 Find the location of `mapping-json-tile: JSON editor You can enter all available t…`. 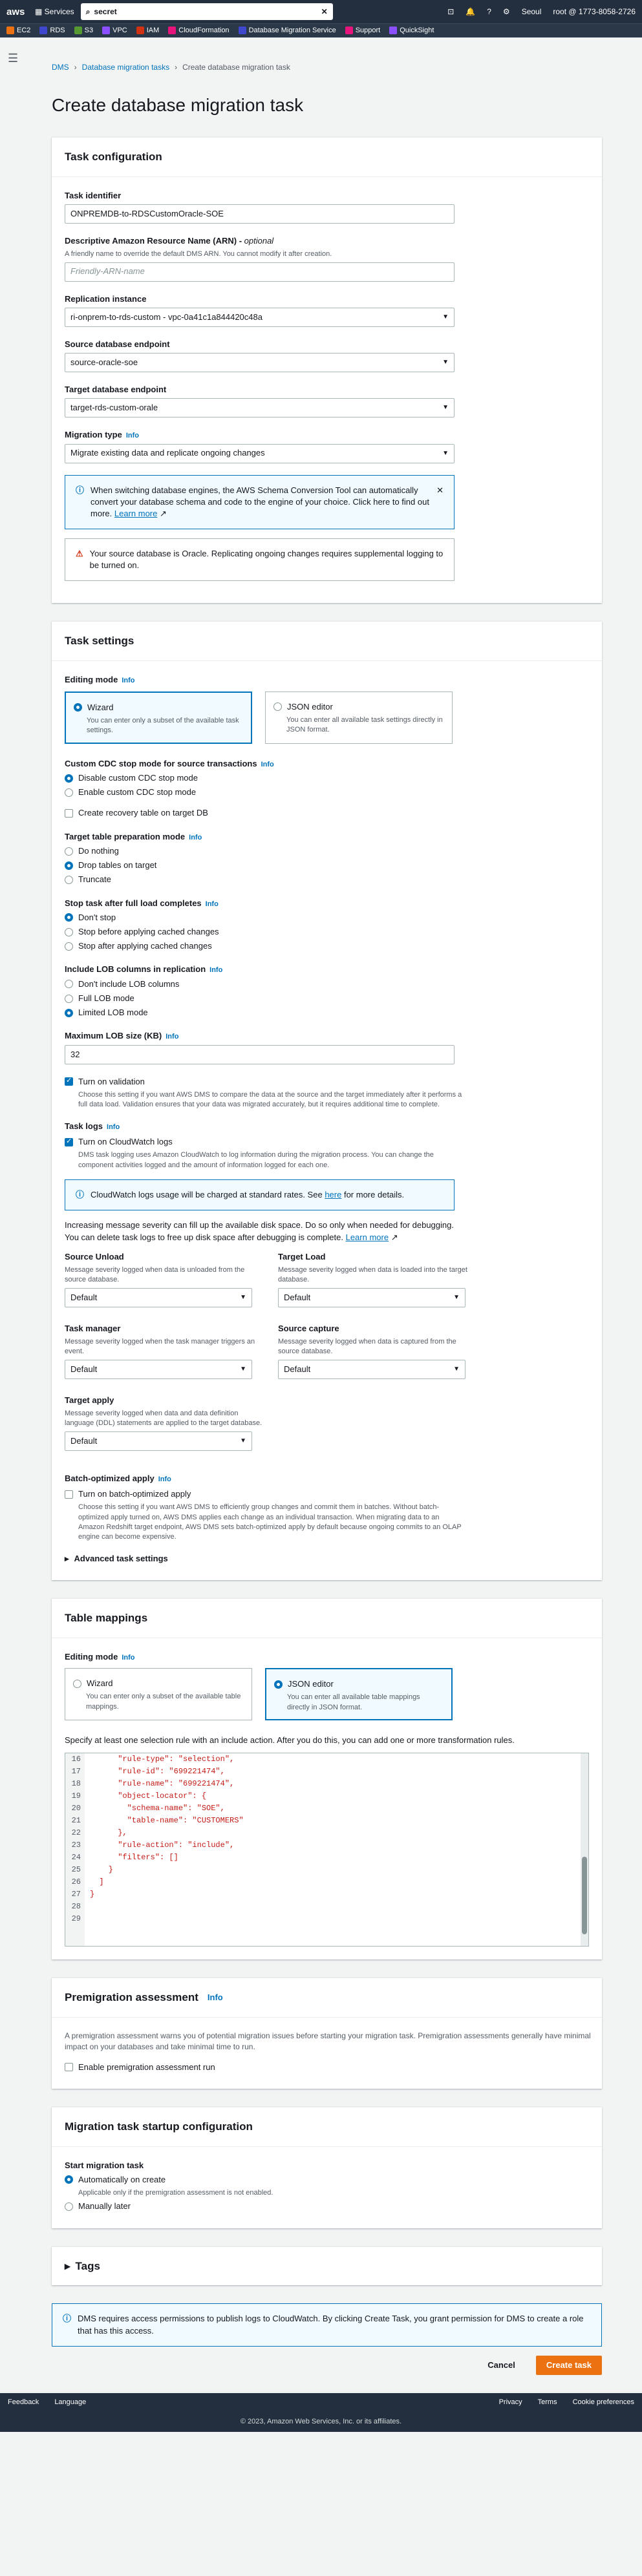

mapping-json-tile: JSON editor You can enter all available t… is located at coordinates (359, 1694).